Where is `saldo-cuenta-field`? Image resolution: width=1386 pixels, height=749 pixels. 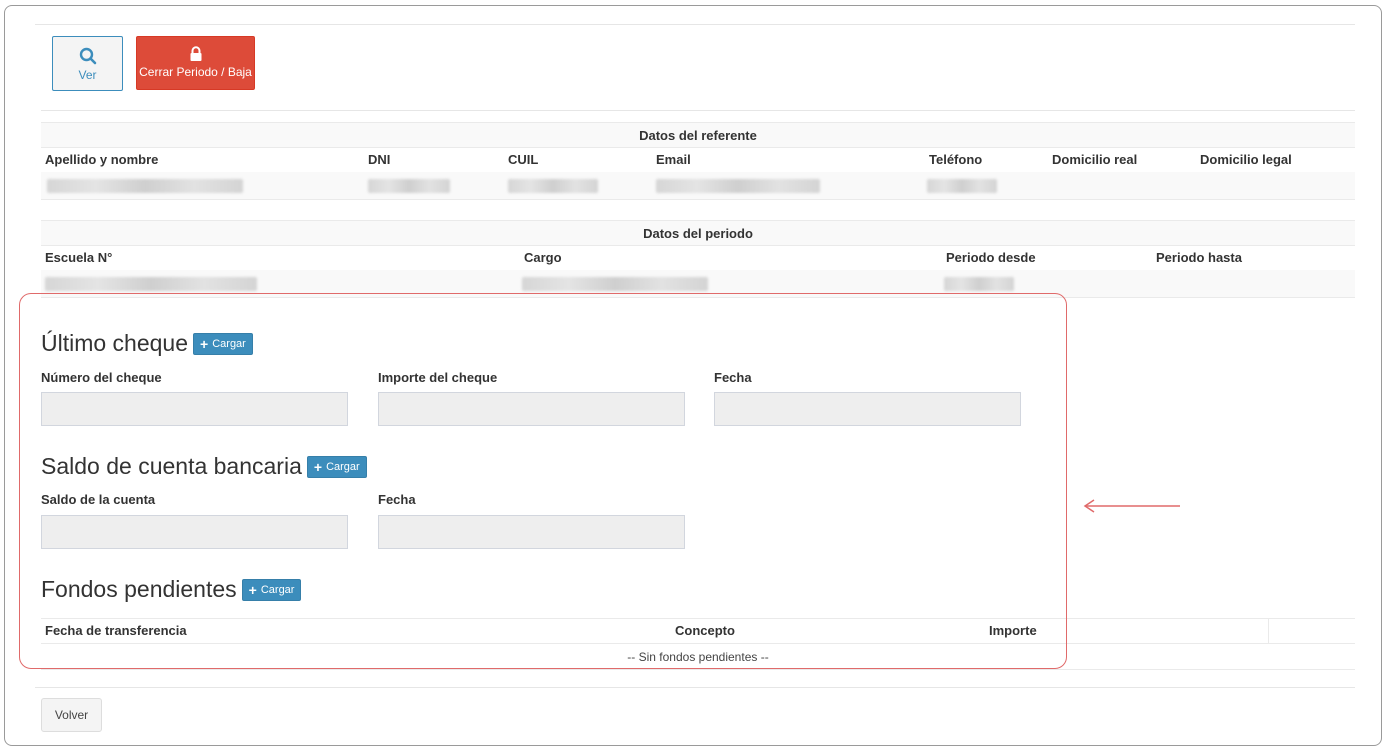 saldo-cuenta-field is located at coordinates (194, 532).